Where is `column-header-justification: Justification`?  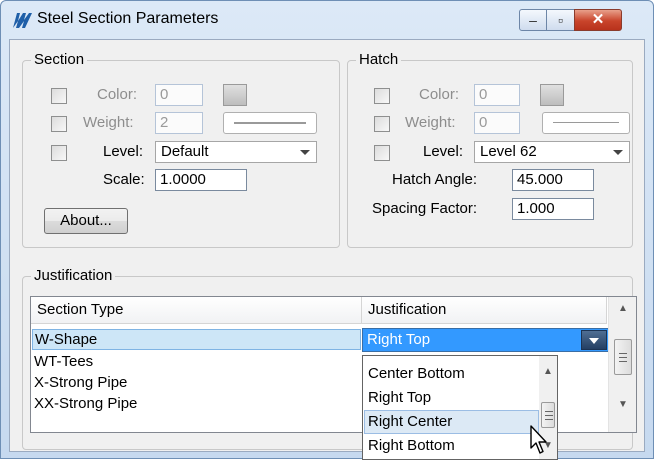
column-header-justification: Justification is located at coordinates (484, 310).